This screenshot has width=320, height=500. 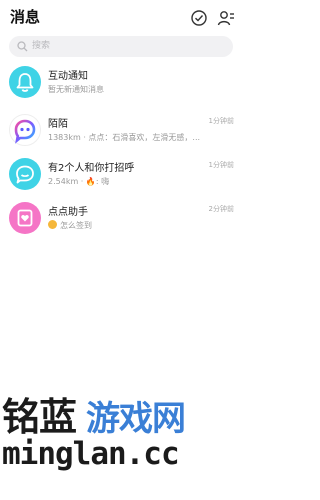 I want to click on app-header: 消息, so click(x=121, y=18).